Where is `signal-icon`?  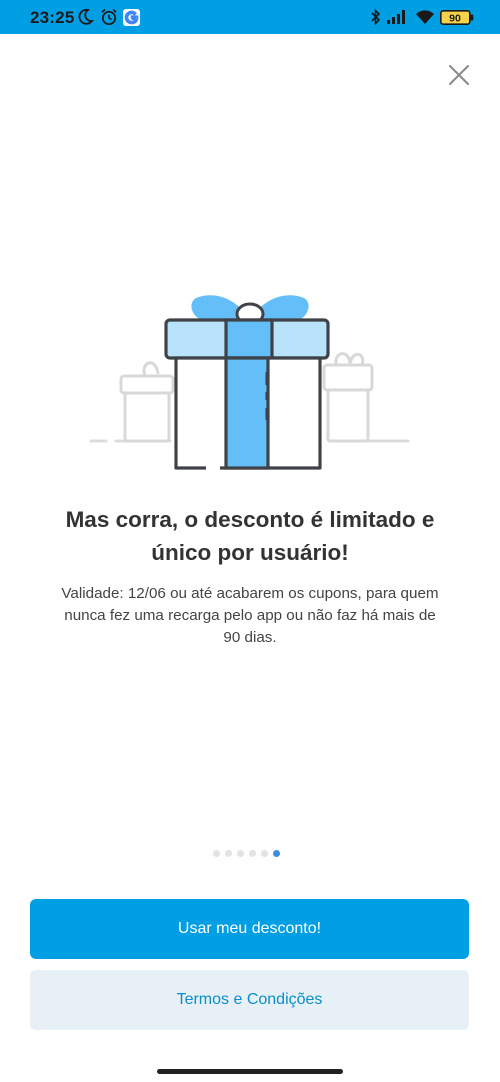
signal-icon is located at coordinates (396, 17).